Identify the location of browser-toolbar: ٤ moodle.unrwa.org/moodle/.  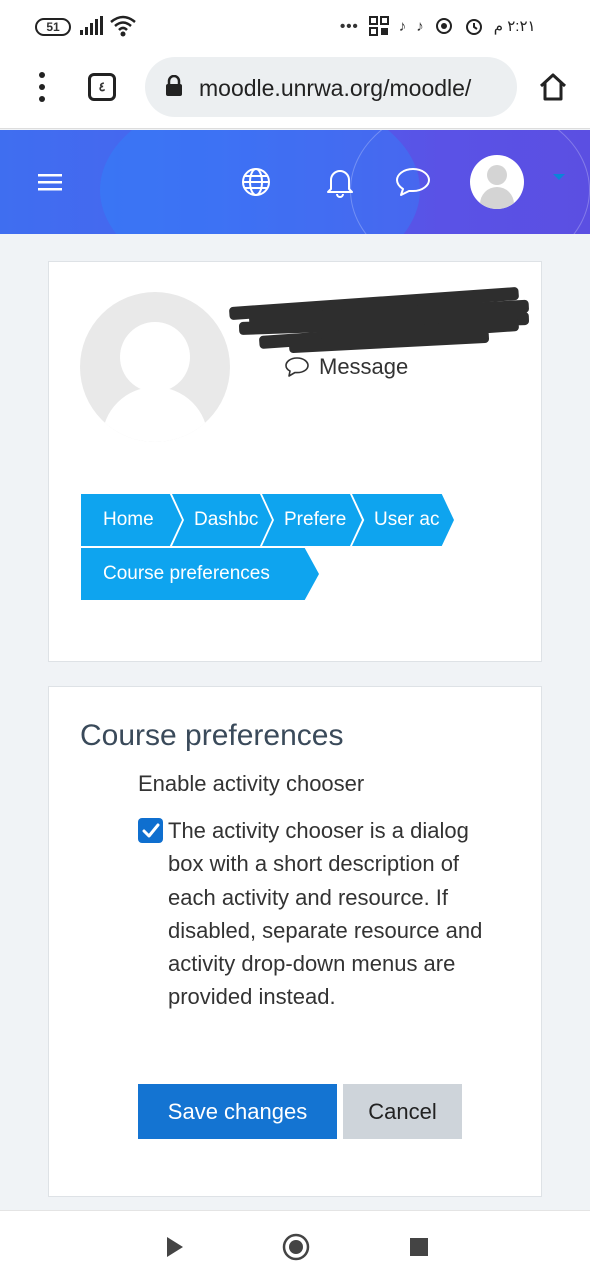
(295, 90).